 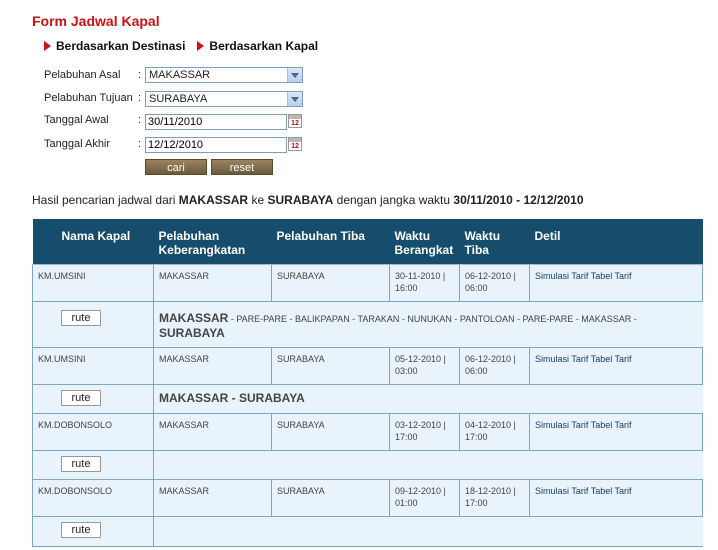 I want to click on route-start: MAKASSAR, so click(x=194, y=317).